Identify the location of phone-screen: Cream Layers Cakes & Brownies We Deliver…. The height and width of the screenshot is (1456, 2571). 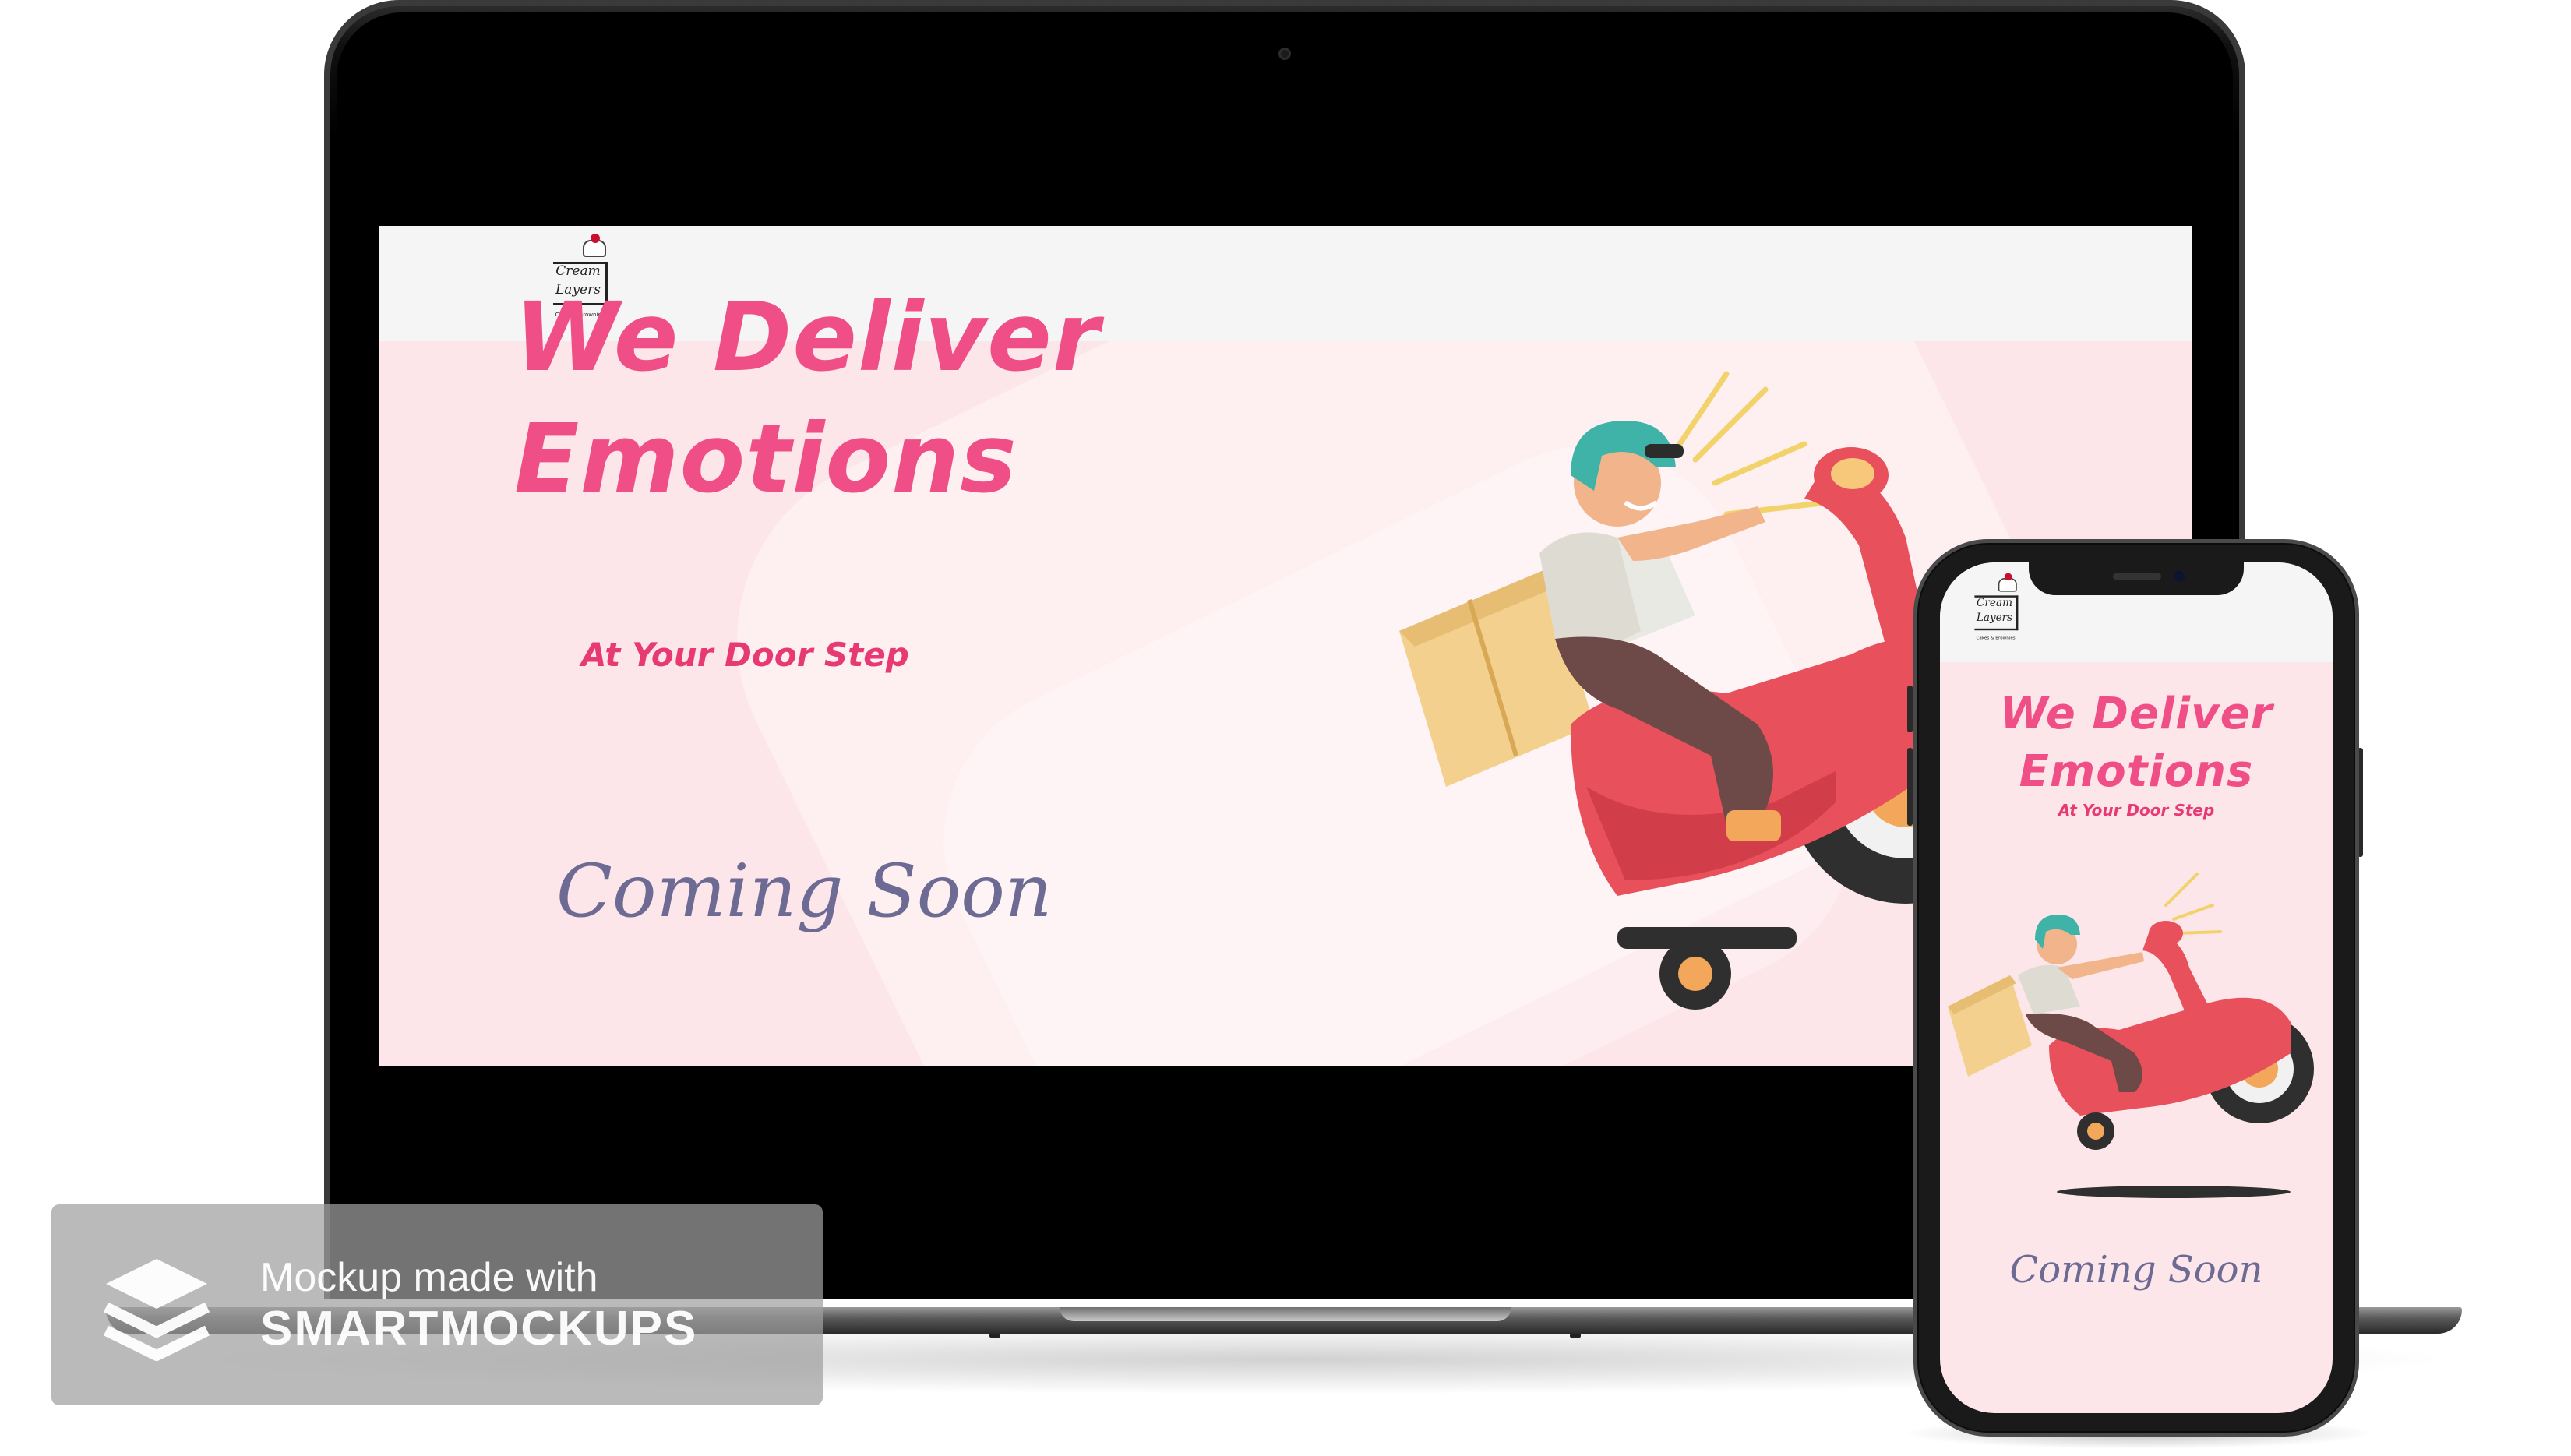
(2136, 987).